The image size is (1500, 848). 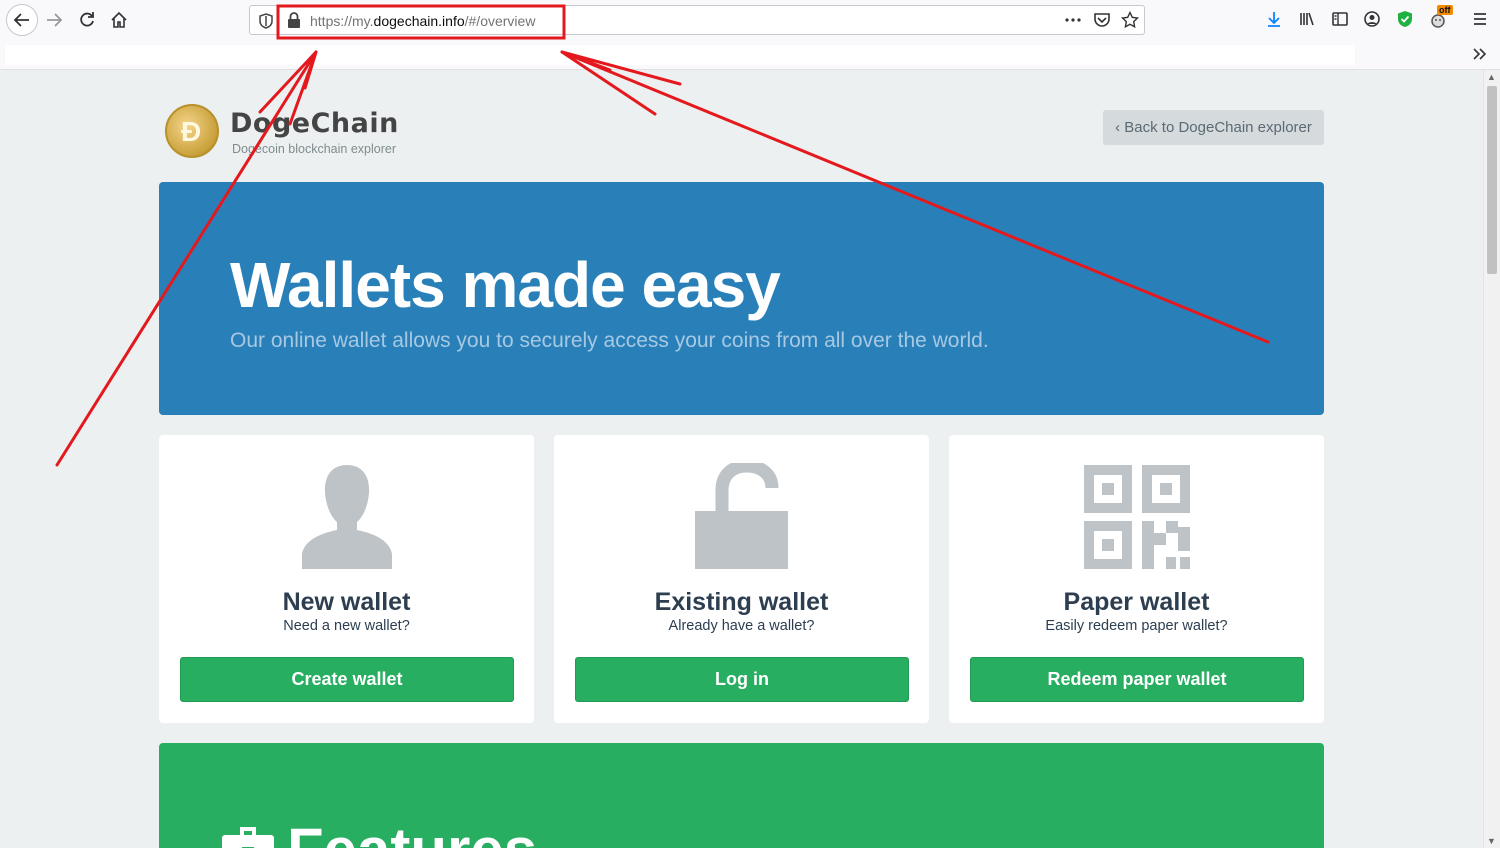 What do you see at coordinates (1491, 77) in the screenshot?
I see `scroll-up-arrow-icon: ▲` at bounding box center [1491, 77].